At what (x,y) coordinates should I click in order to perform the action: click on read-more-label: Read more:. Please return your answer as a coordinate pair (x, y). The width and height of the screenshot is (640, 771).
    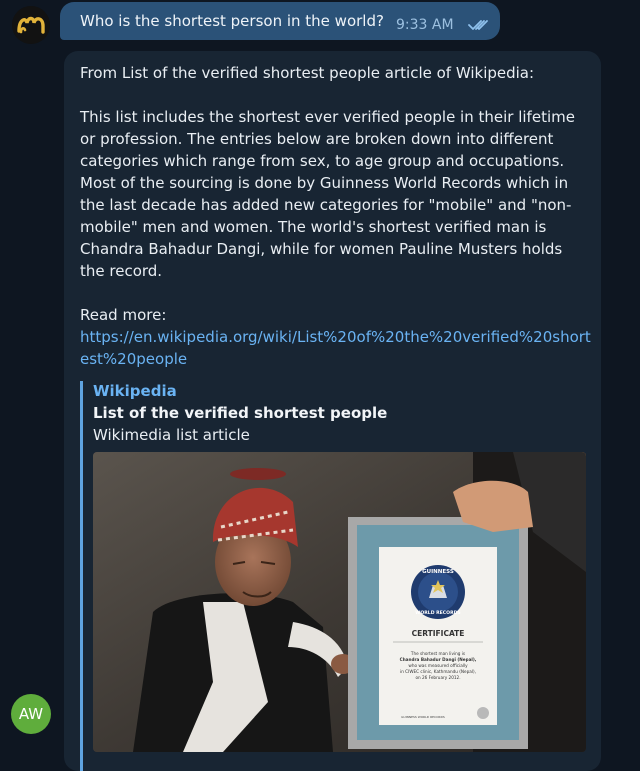
    Looking at the image, I should click on (123, 315).